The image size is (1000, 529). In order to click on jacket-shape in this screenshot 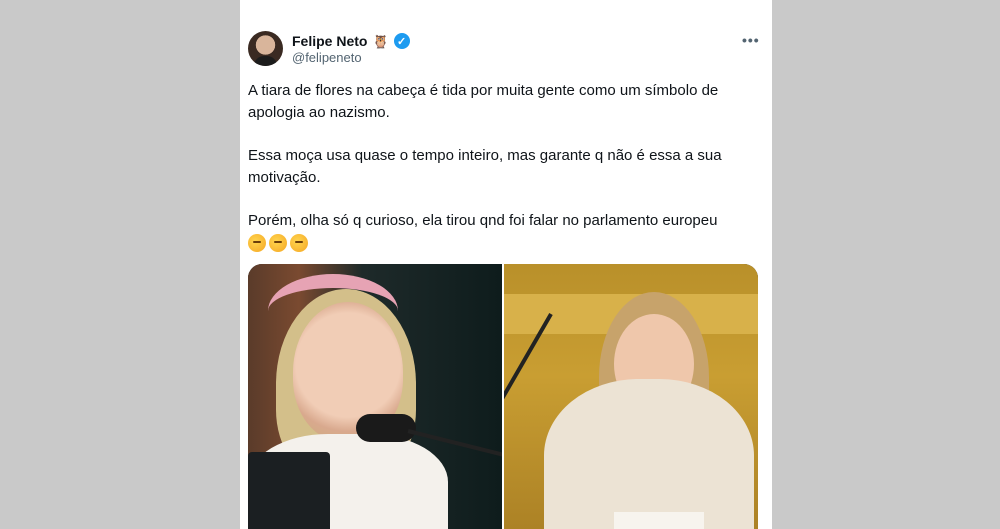, I will do `click(649, 454)`.